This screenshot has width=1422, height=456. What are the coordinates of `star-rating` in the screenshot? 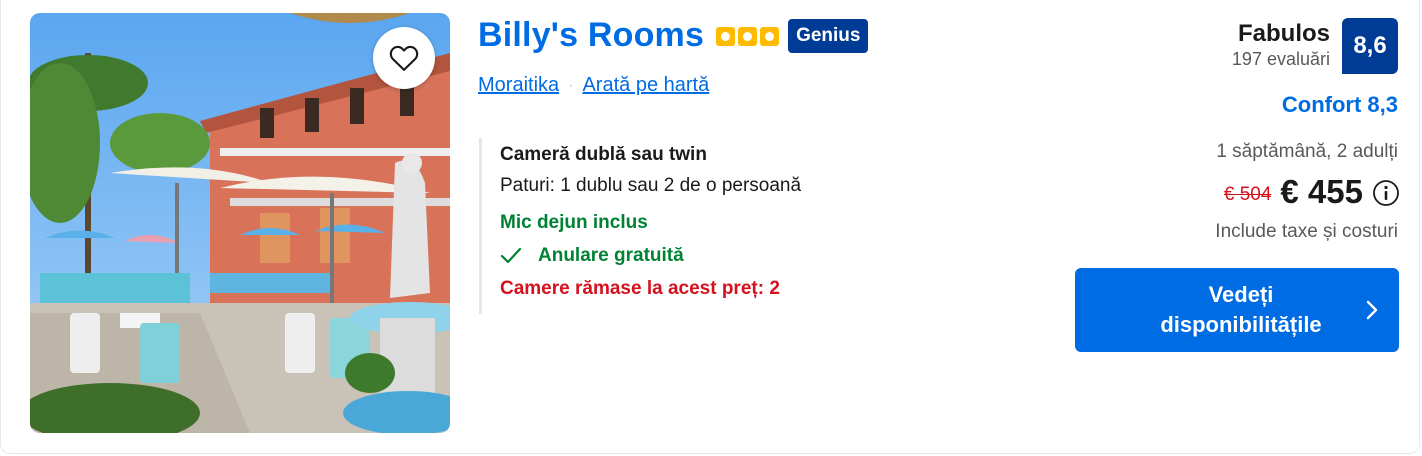 It's located at (748, 36).